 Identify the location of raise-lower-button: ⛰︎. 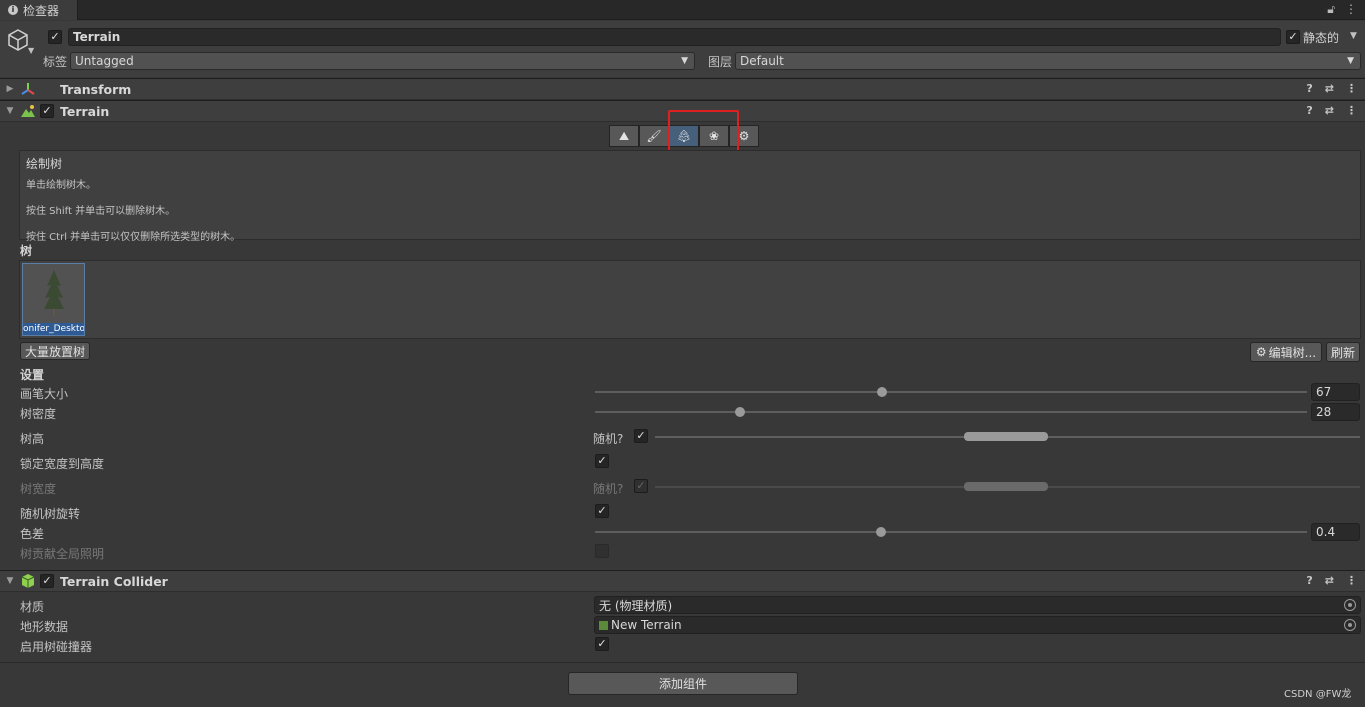
(624, 136).